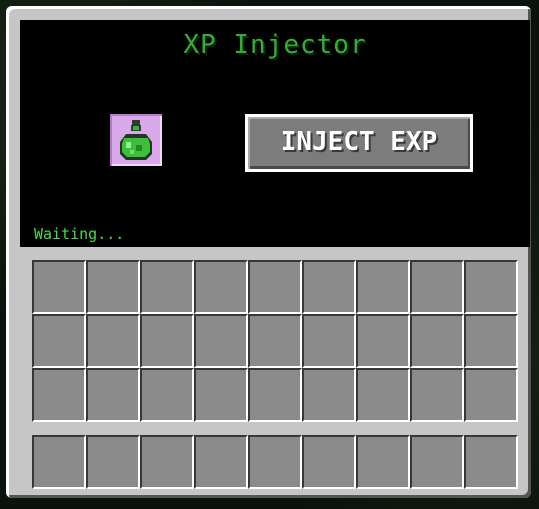 The image size is (539, 509). What do you see at coordinates (275, 45) in the screenshot?
I see `window-title: XP Injector` at bounding box center [275, 45].